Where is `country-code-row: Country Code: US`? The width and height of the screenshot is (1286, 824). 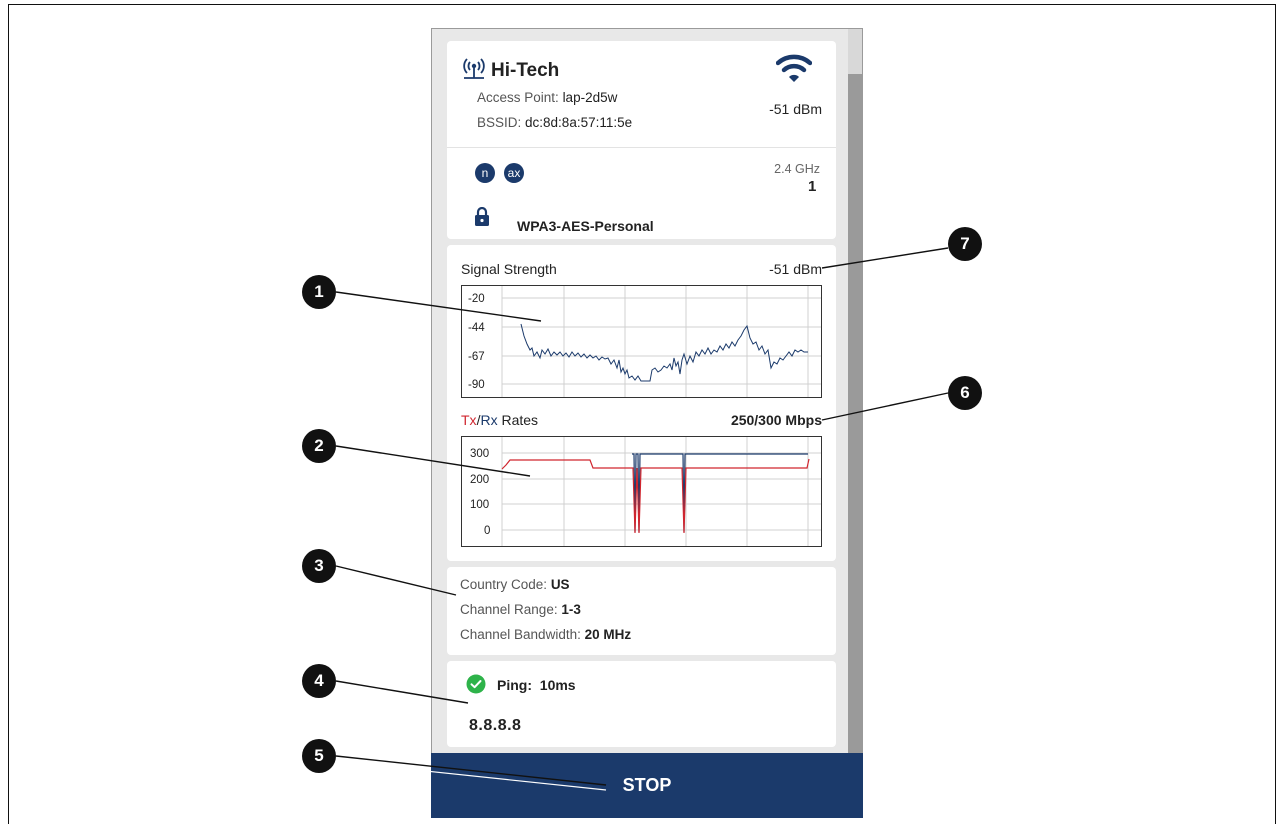
country-code-row: Country Code: US is located at coordinates (515, 584).